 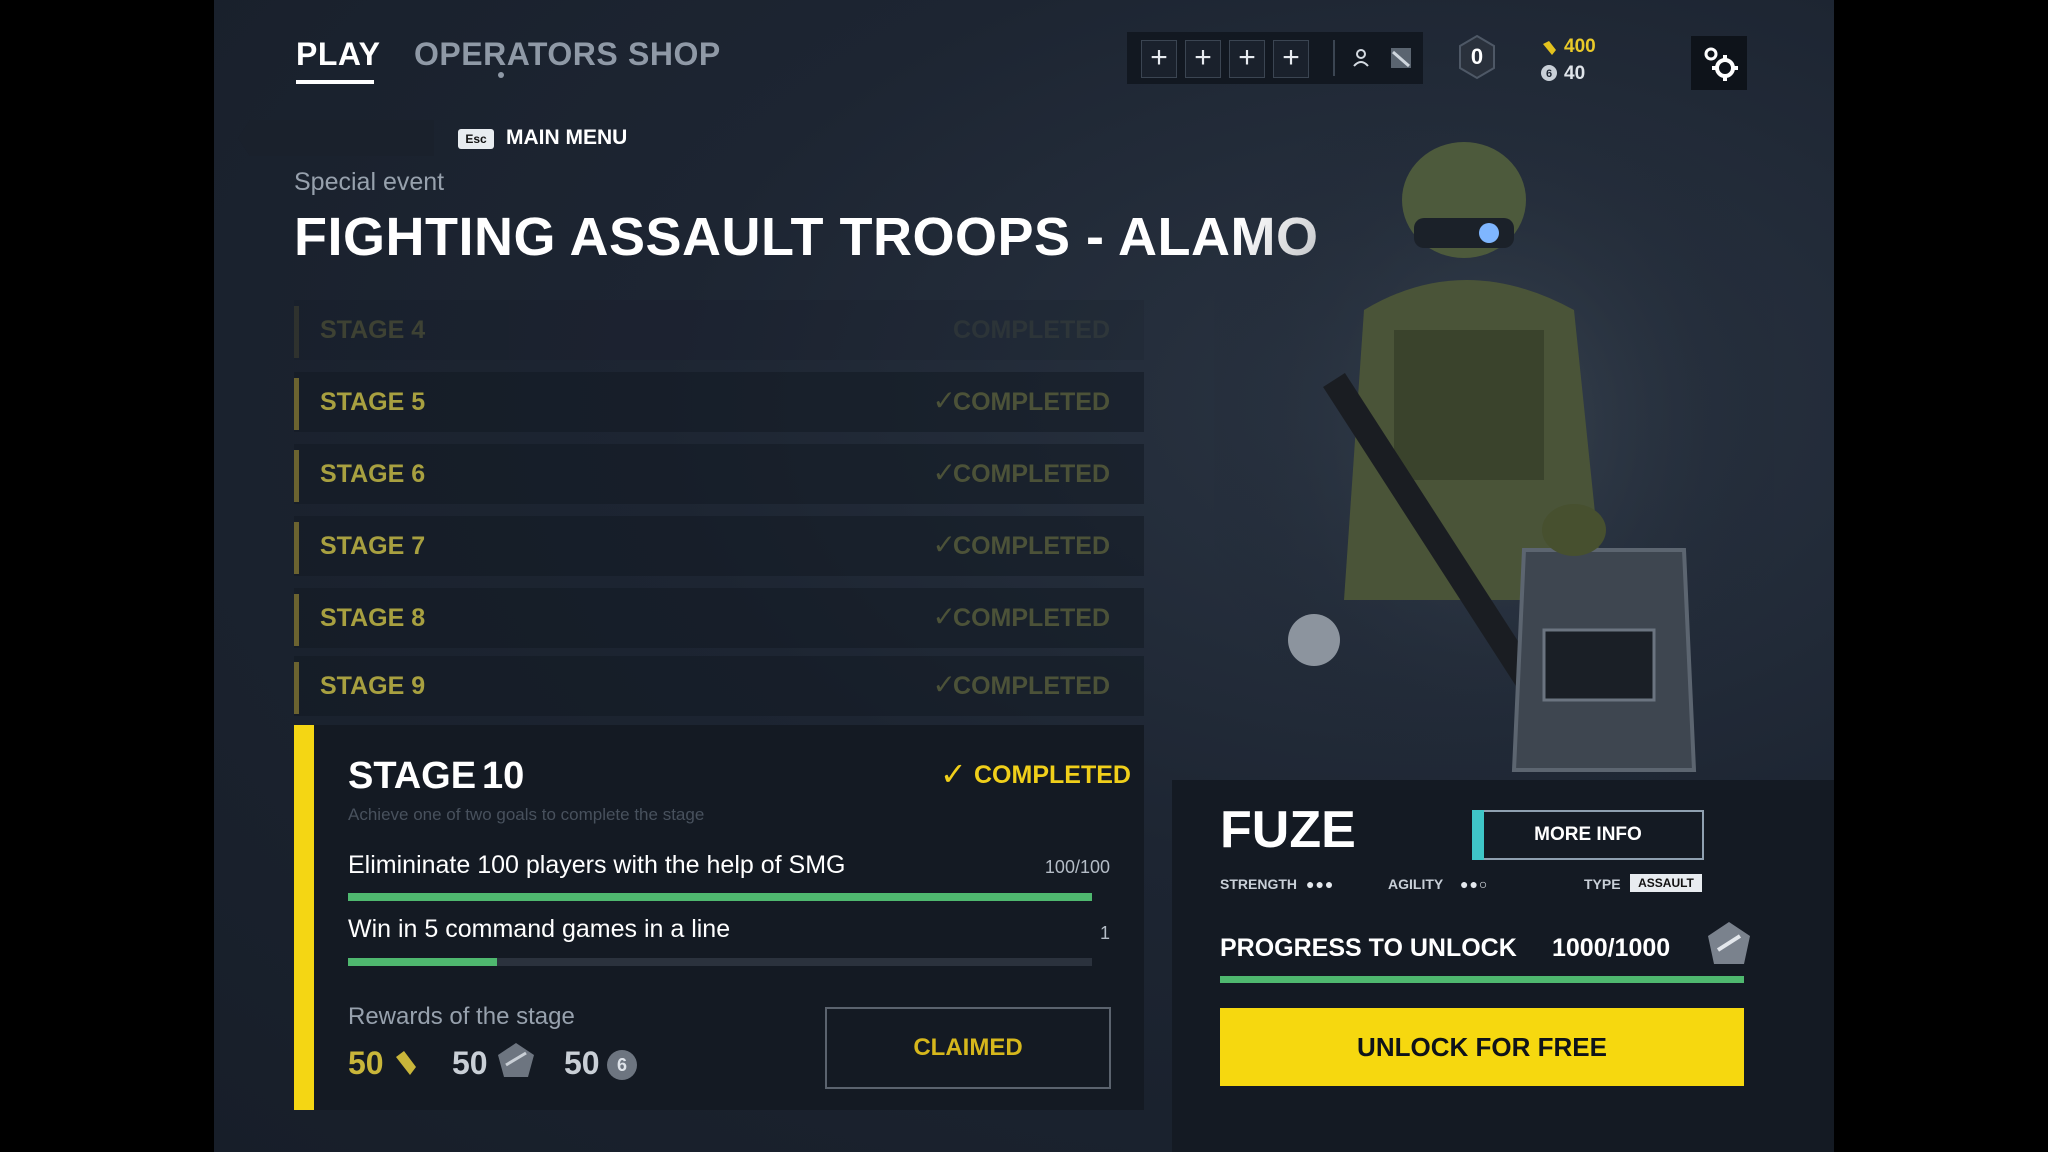 What do you see at coordinates (338, 54) in the screenshot?
I see `tab-play: PLAY` at bounding box center [338, 54].